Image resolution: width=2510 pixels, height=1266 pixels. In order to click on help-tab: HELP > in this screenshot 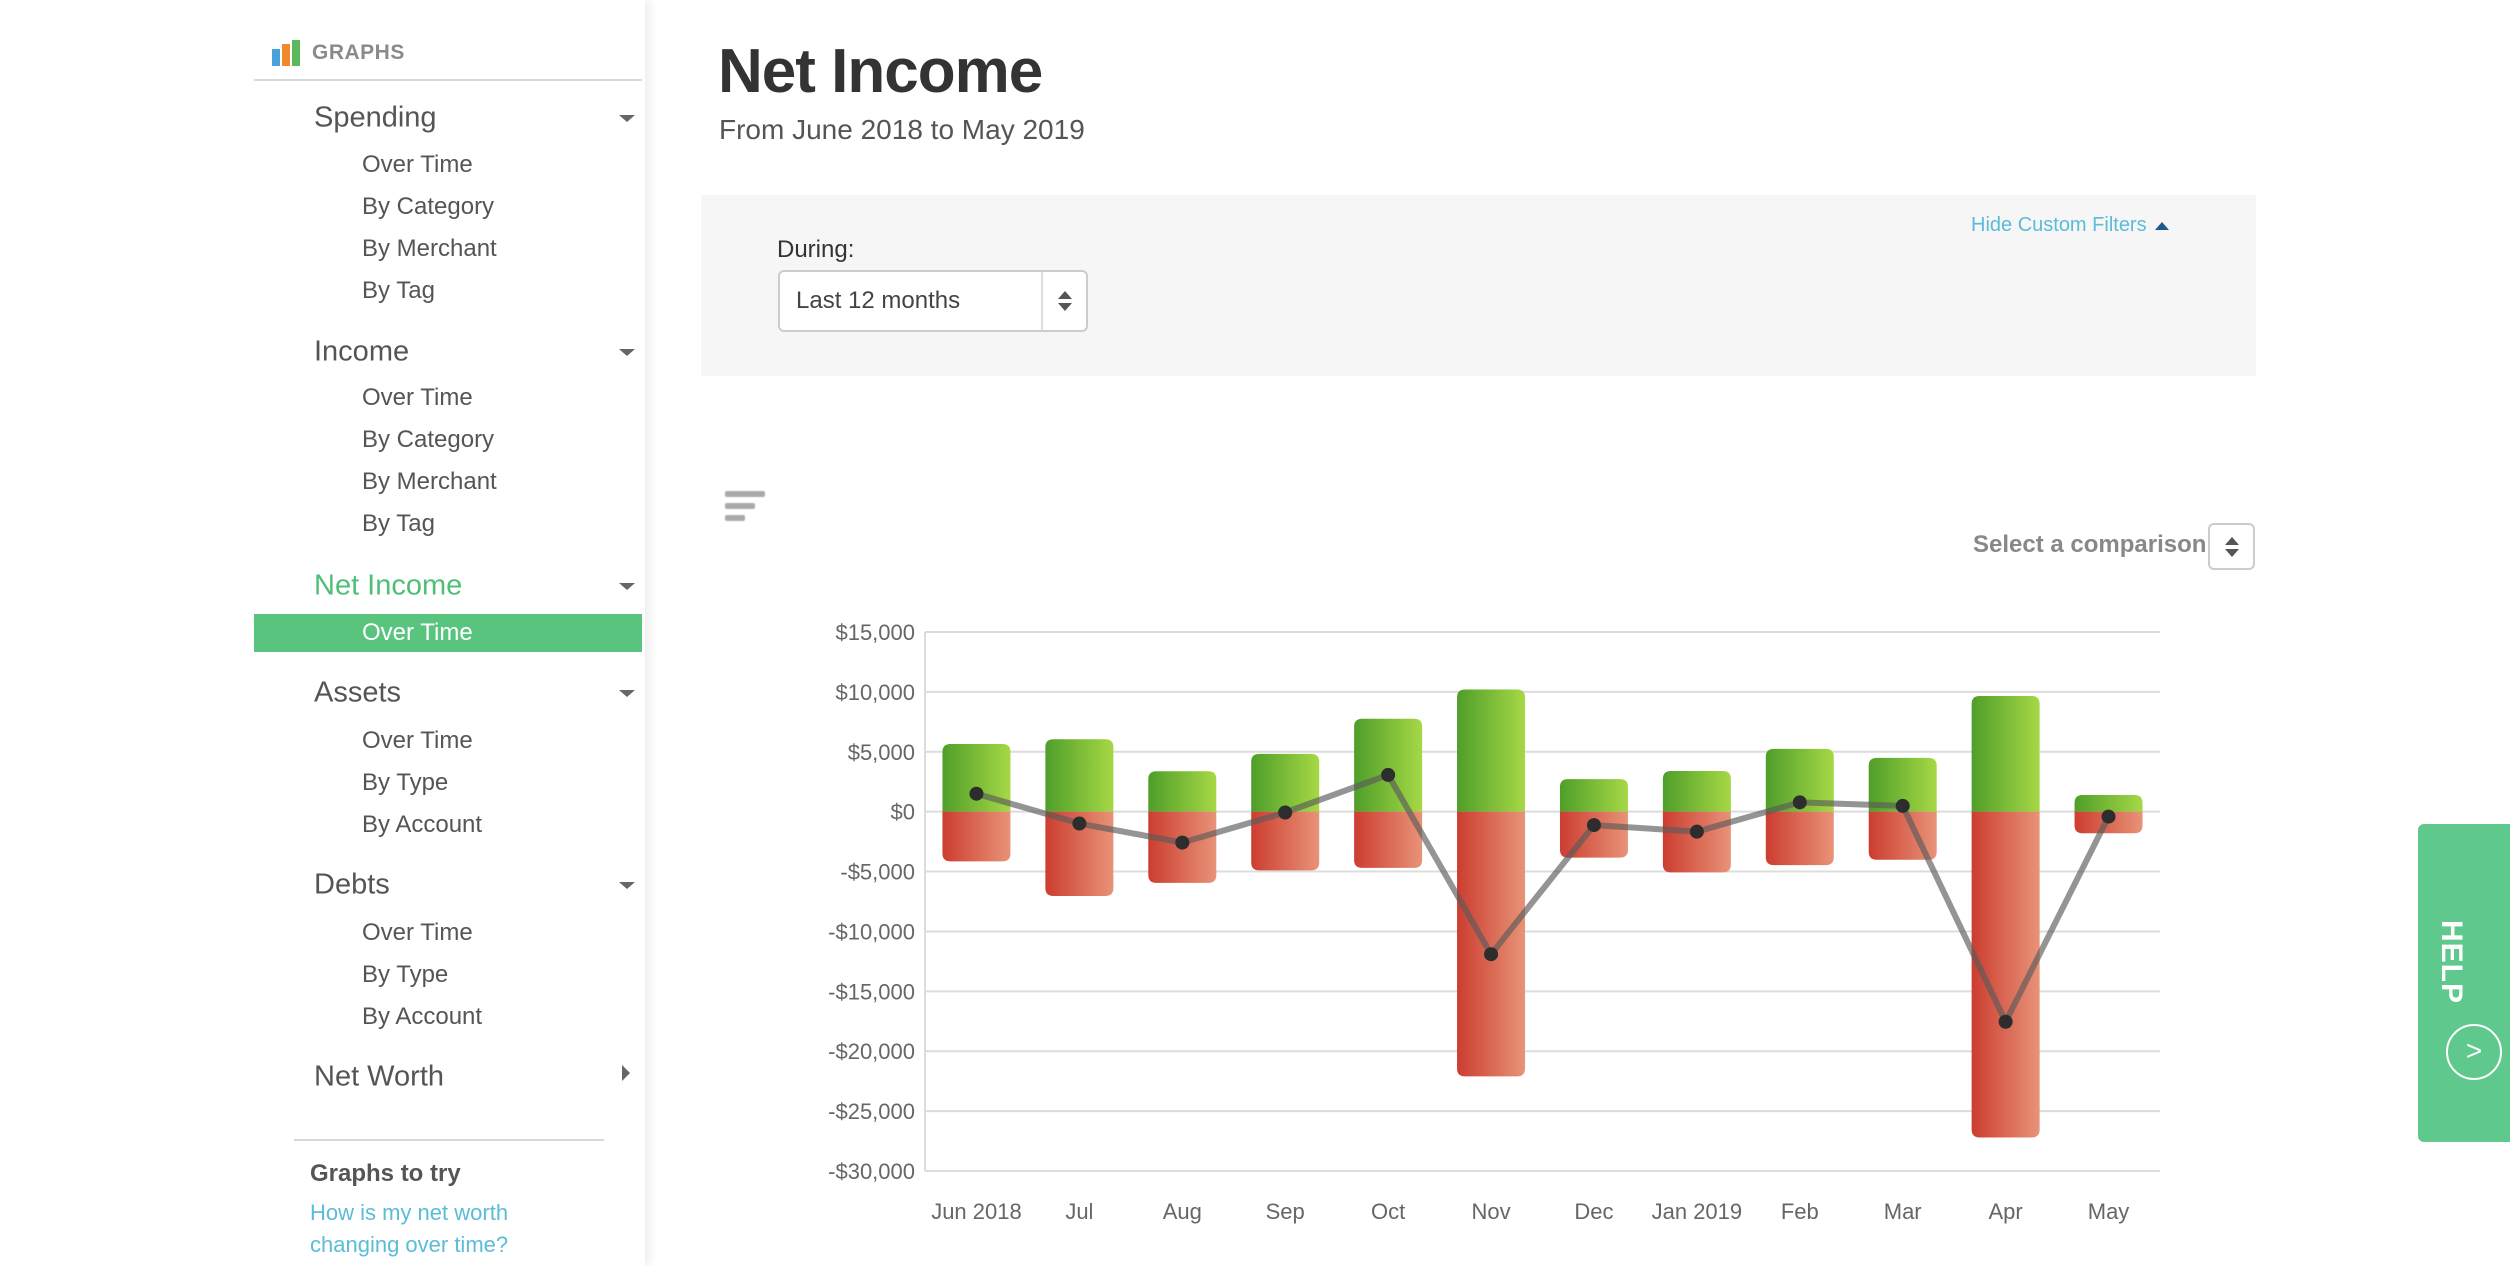, I will do `click(2464, 983)`.